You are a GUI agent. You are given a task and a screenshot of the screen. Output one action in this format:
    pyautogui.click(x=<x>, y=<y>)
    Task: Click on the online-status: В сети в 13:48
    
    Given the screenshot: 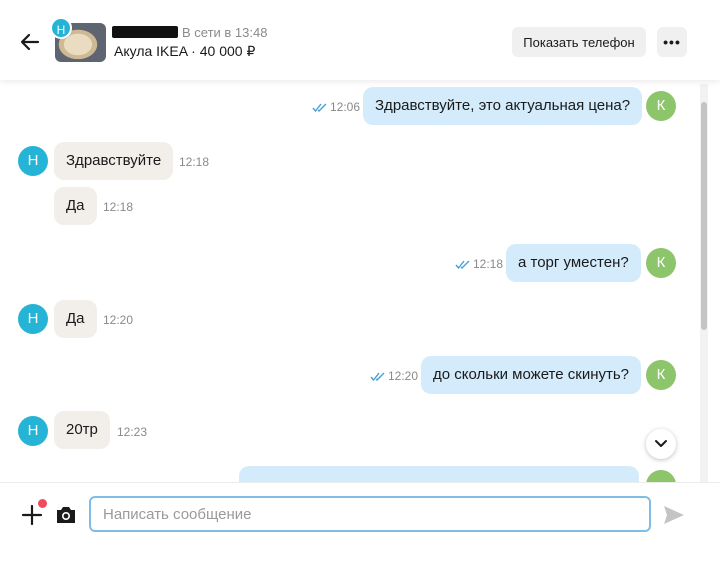 What is the action you would take?
    pyautogui.click(x=225, y=32)
    